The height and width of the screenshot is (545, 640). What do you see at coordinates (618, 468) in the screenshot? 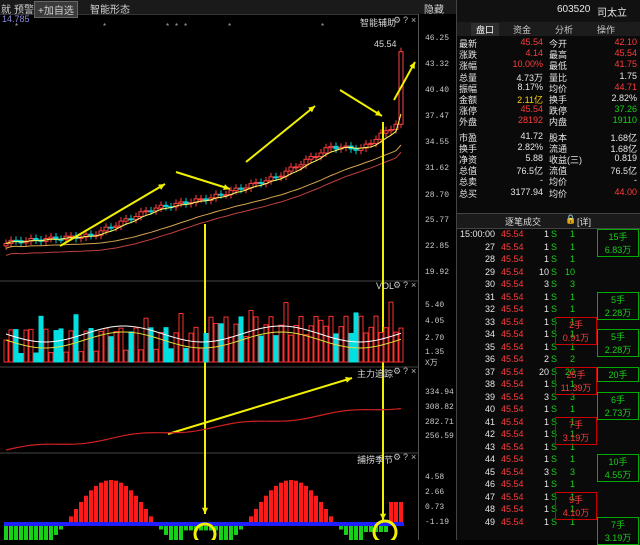
I see `aggregated-trade-block: 10手 4.55万` at bounding box center [618, 468].